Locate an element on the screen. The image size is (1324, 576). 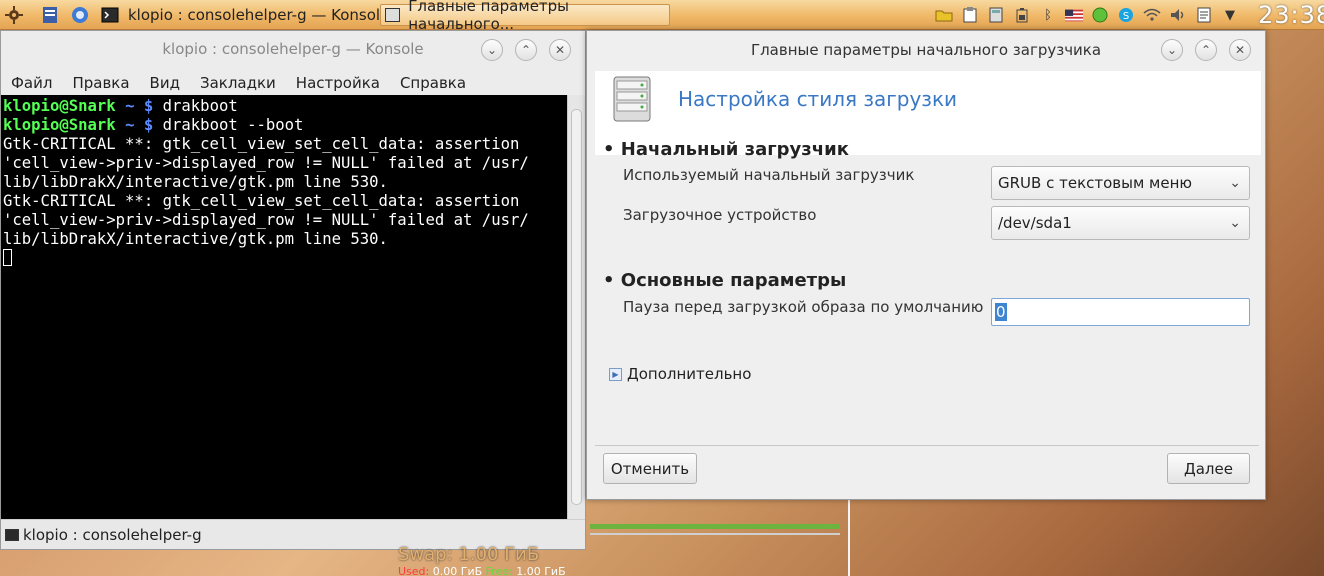
battery-icon is located at coordinates (1022, 15).